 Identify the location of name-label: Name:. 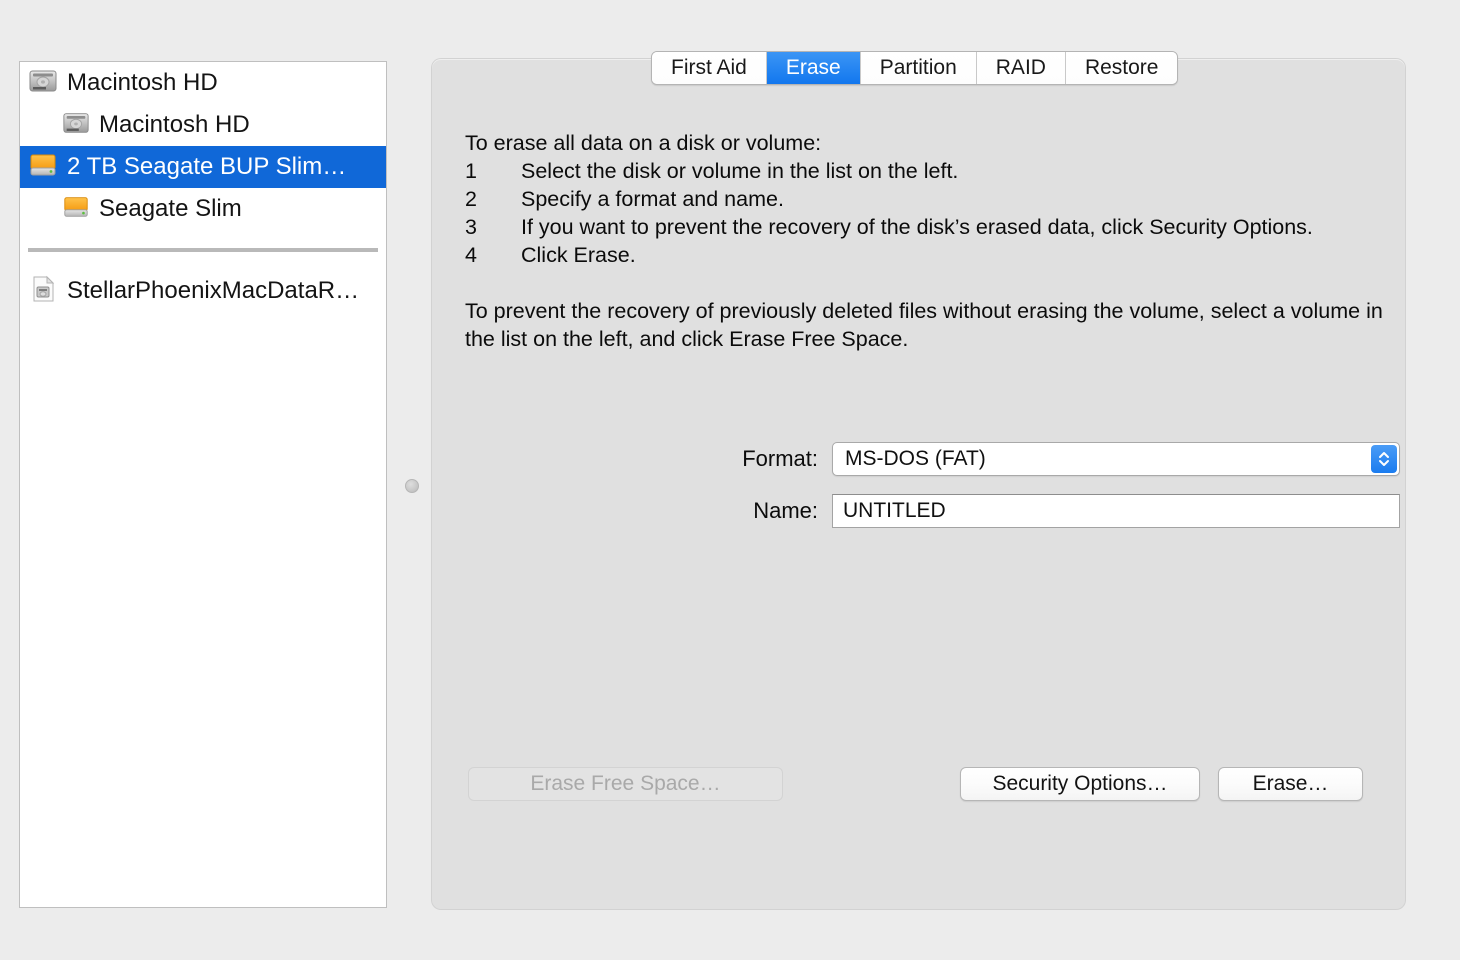
(785, 510).